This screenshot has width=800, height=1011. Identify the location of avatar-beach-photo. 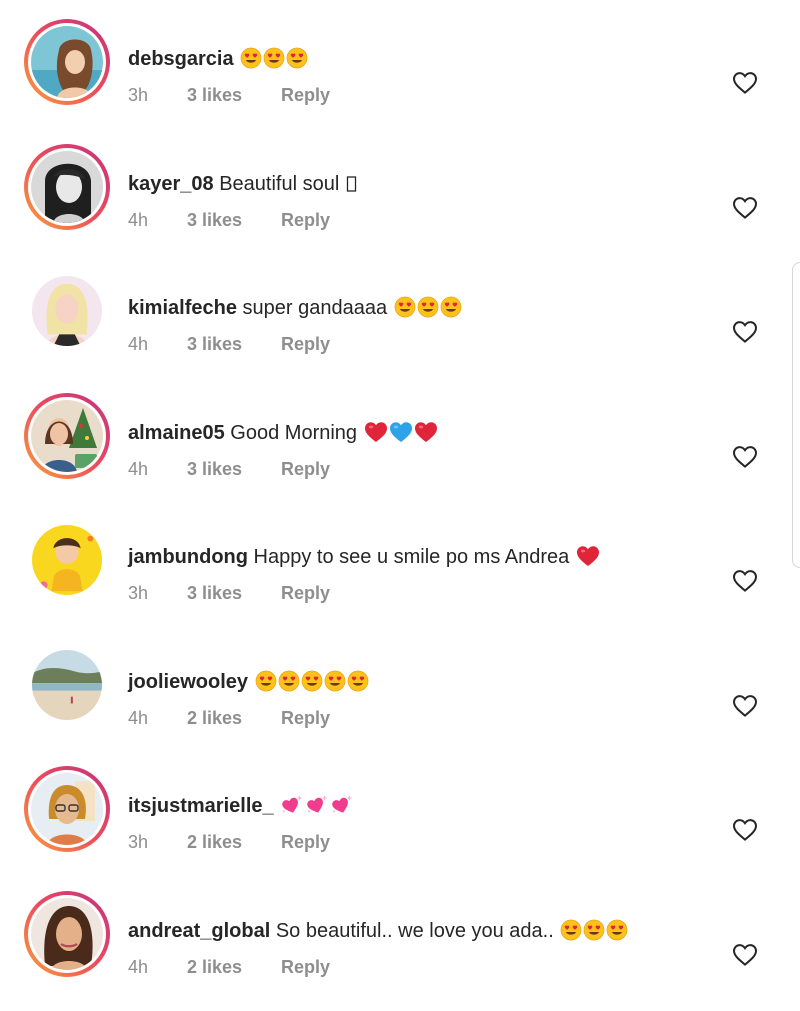
(67, 685).